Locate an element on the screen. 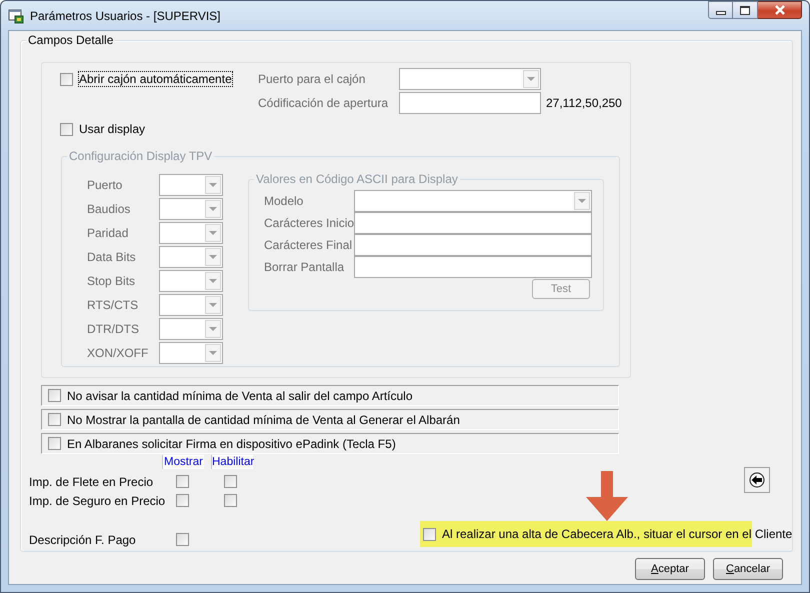 This screenshot has width=810, height=593. row-label: Descripción F. Pago is located at coordinates (83, 539).